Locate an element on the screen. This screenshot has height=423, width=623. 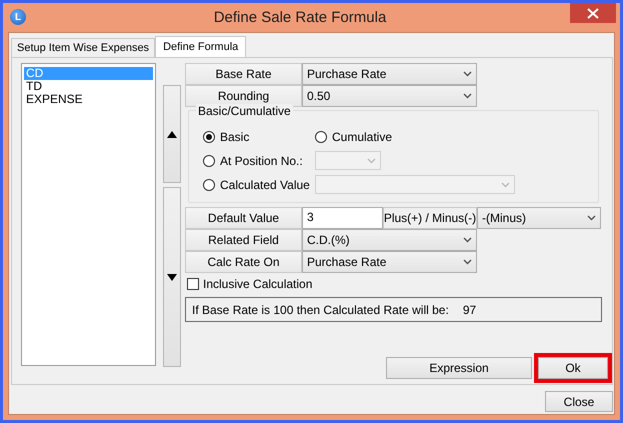
close-button: Close is located at coordinates (579, 401).